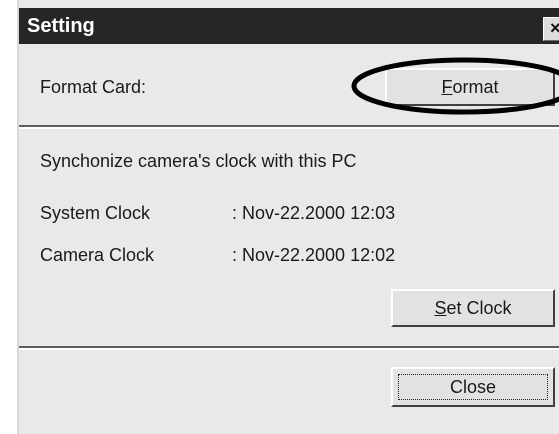 The height and width of the screenshot is (434, 559). What do you see at coordinates (95, 213) in the screenshot?
I see `system-clock-label: System Clock` at bounding box center [95, 213].